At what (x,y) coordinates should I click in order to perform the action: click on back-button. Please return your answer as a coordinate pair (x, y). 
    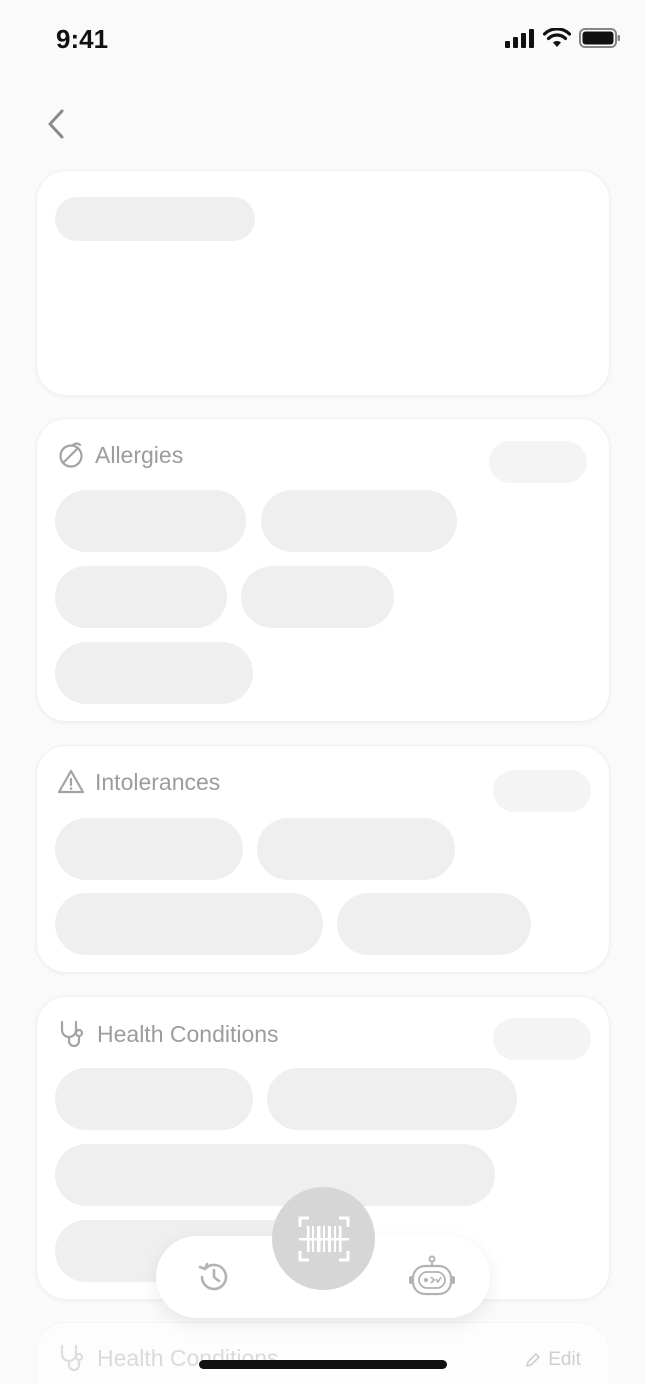
    Looking at the image, I should click on (56, 124).